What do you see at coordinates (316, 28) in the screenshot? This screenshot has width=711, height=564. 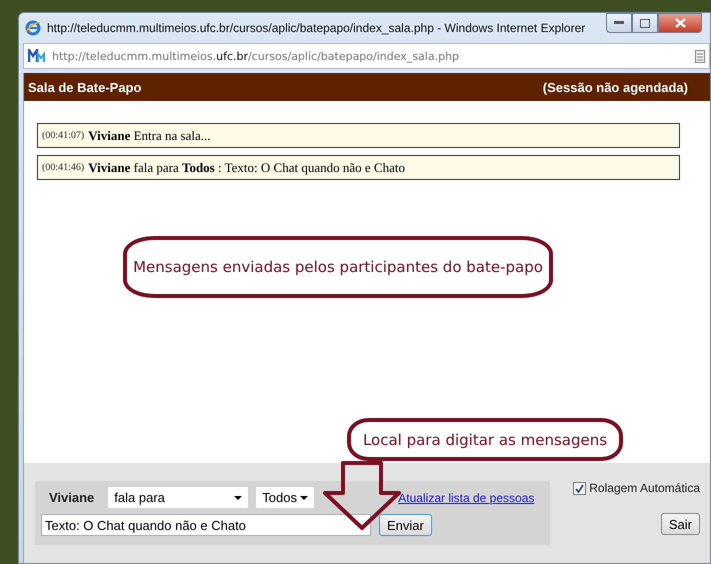 I see `window-title: http://teleducmm.multimeios.ufc.br/cursos/aplic/batepapo/index_sala.php - Windows Internet Explorer` at bounding box center [316, 28].